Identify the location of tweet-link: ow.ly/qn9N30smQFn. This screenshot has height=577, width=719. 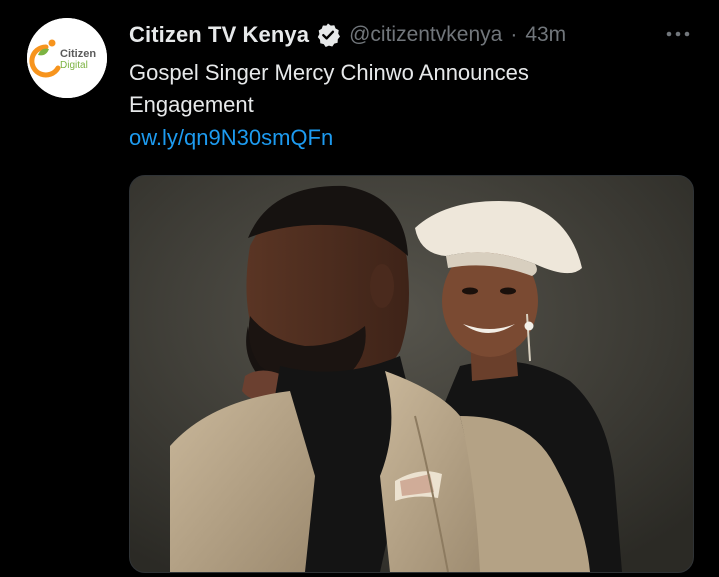
(231, 138).